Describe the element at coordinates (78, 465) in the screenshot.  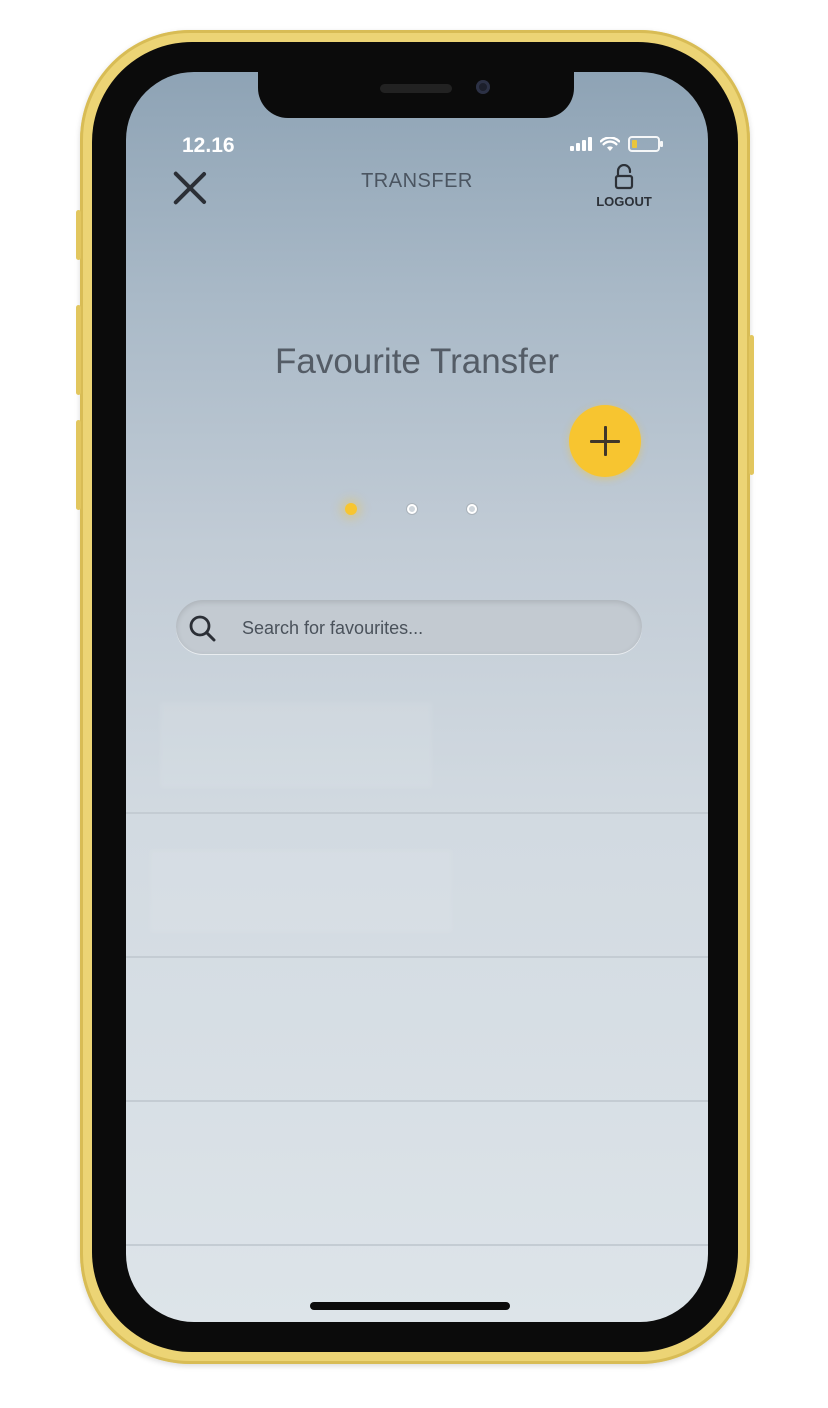
I see `volume-down-button` at that location.